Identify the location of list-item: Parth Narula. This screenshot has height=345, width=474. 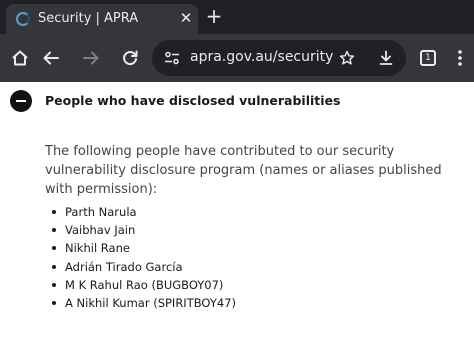
(140, 212).